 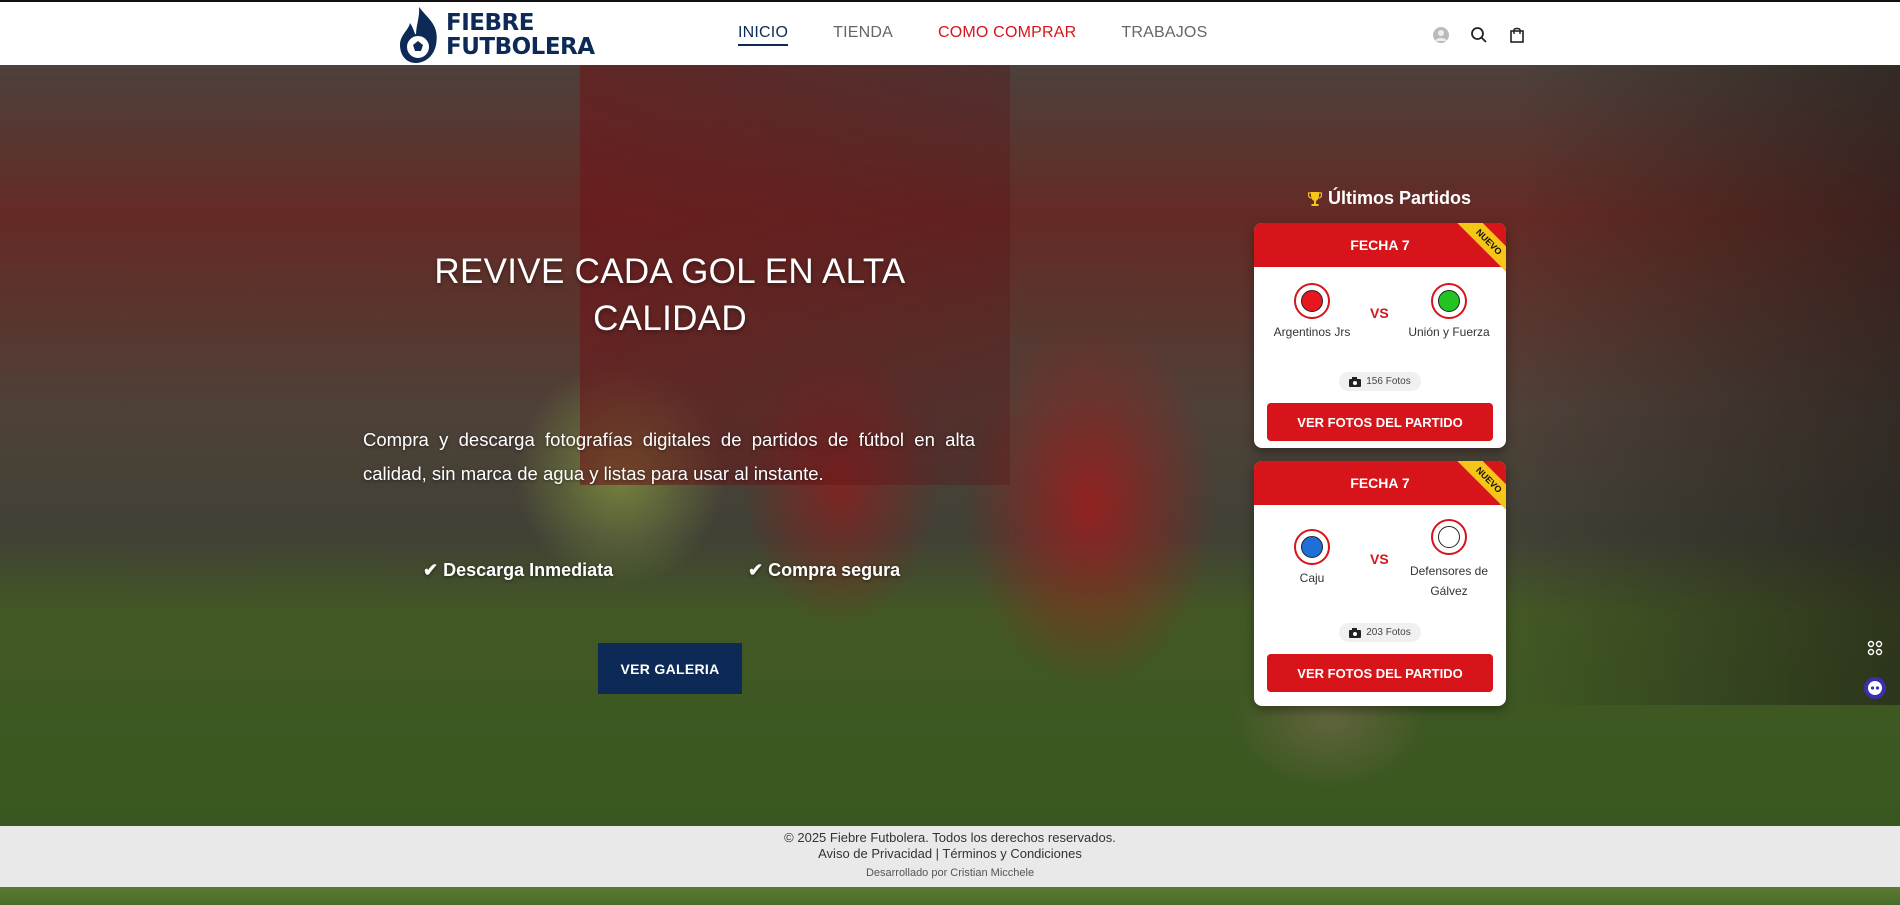 What do you see at coordinates (670, 668) in the screenshot?
I see `view-gallery-button: VER GALERIA` at bounding box center [670, 668].